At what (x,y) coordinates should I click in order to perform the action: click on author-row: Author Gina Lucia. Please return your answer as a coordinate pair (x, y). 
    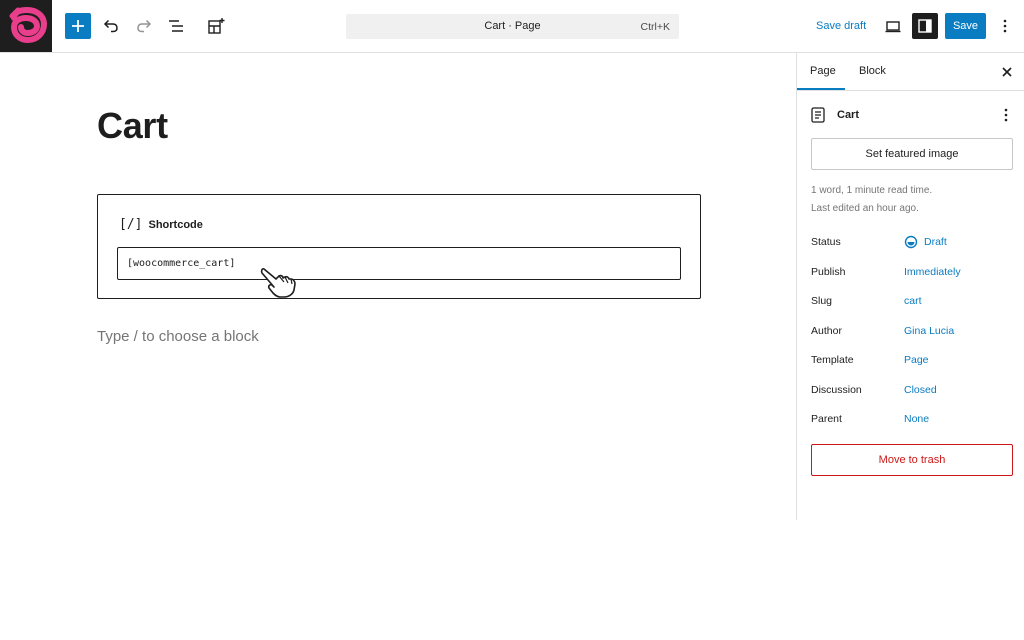
    Looking at the image, I should click on (913, 331).